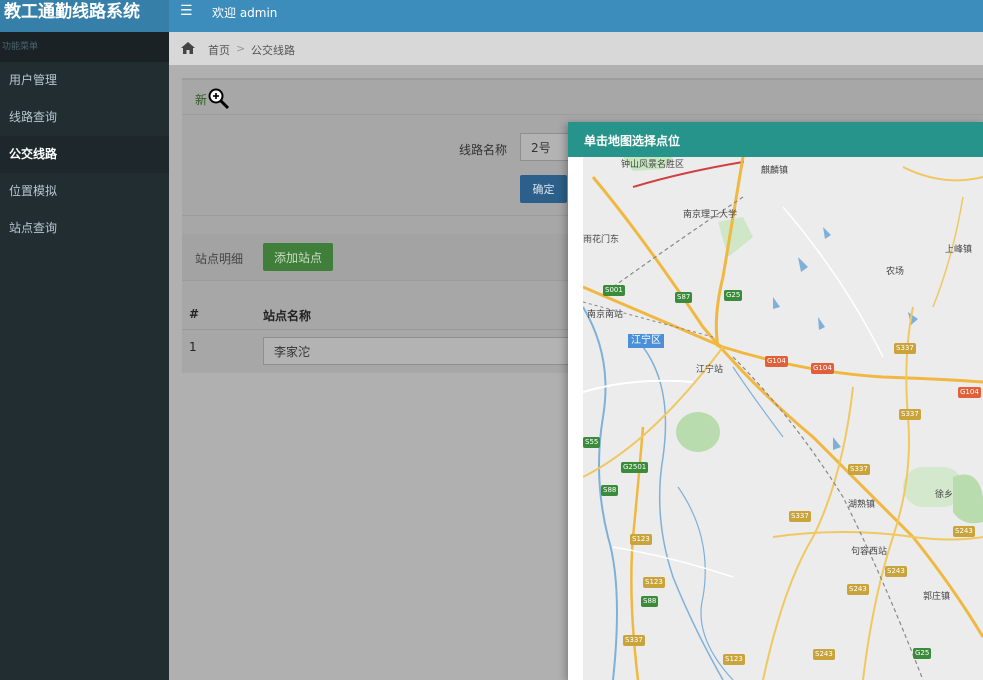 The width and height of the screenshot is (983, 680). What do you see at coordinates (491, 16) in the screenshot?
I see `top-navbar: 教工通勤线路系统 ☰ 欢迎 admin` at bounding box center [491, 16].